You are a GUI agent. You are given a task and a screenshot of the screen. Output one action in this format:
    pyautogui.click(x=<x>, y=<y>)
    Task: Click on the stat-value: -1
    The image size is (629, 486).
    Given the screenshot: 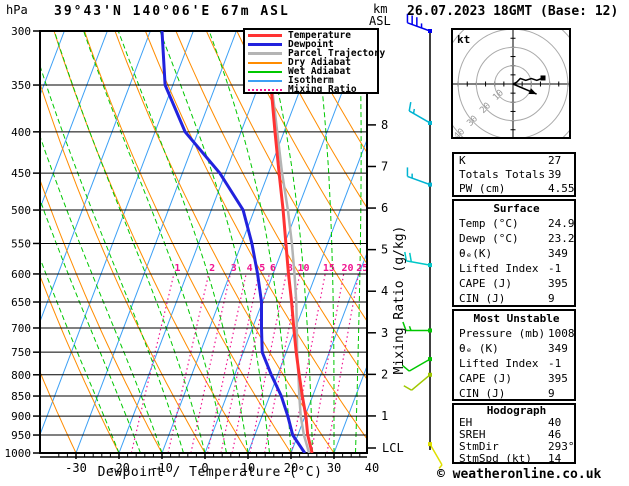 What is the action you would take?
    pyautogui.click(x=555, y=268)
    